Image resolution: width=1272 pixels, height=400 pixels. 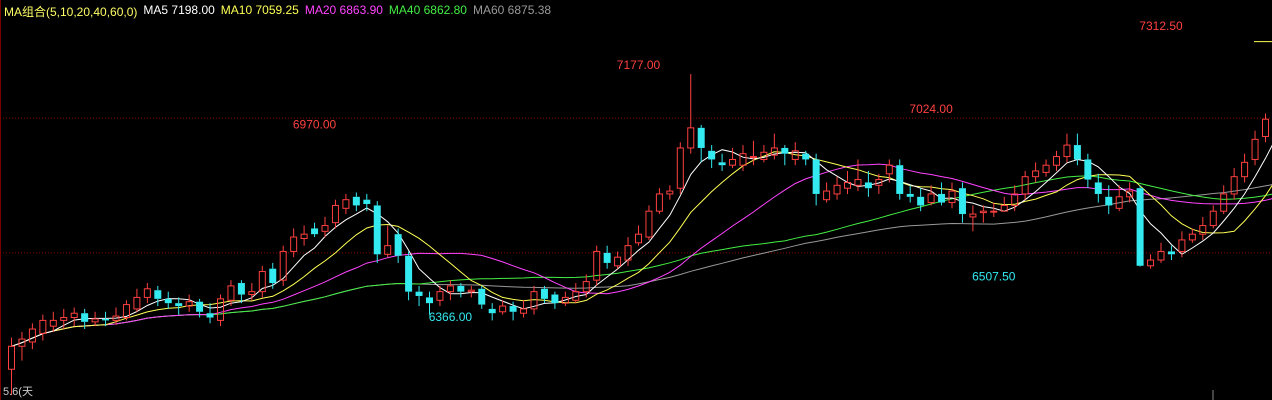 I want to click on price-annotation: 7312.50, so click(x=1161, y=26).